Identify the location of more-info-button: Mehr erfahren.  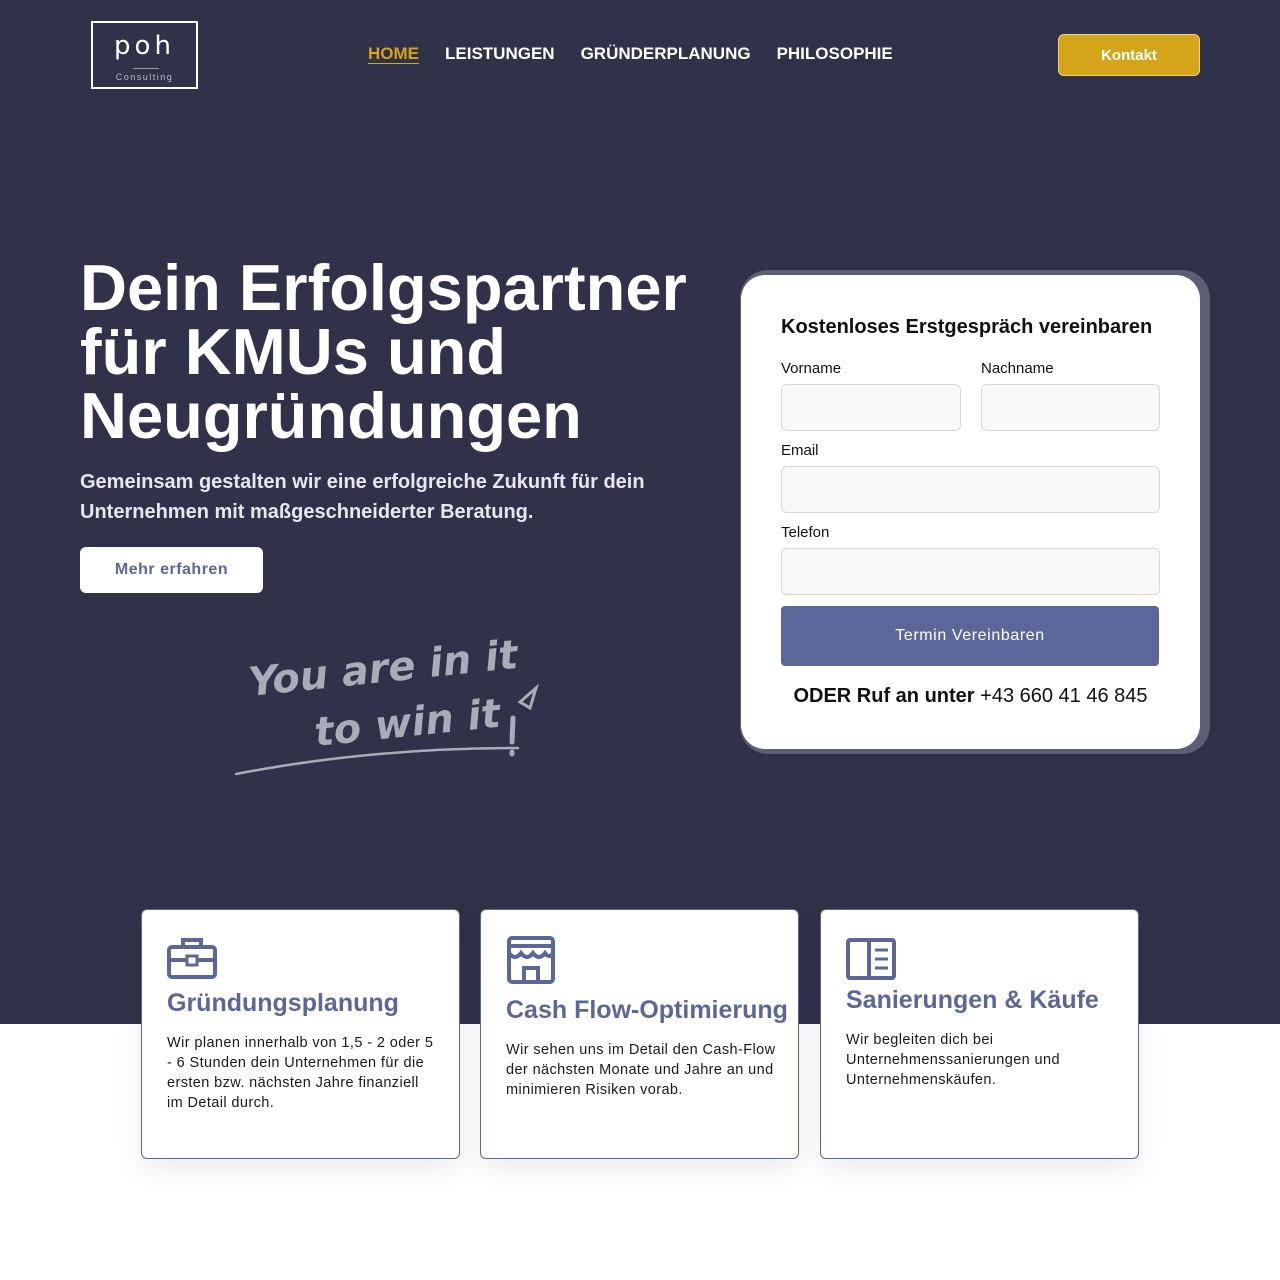
(171, 570).